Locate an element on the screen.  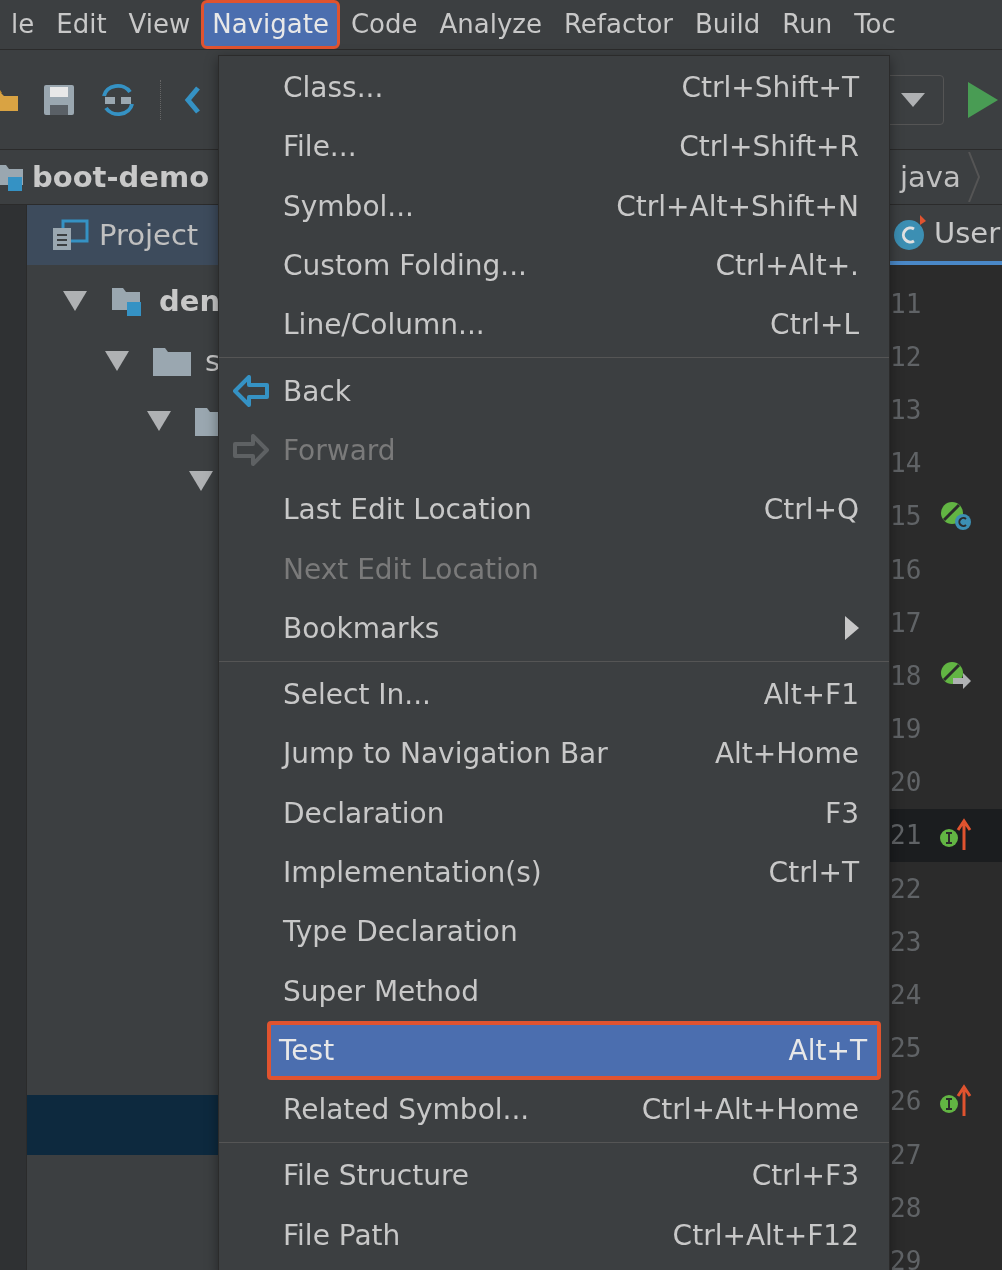
menu-item: Last Edit Location Ctrl+Q is located at coordinates (554, 510).